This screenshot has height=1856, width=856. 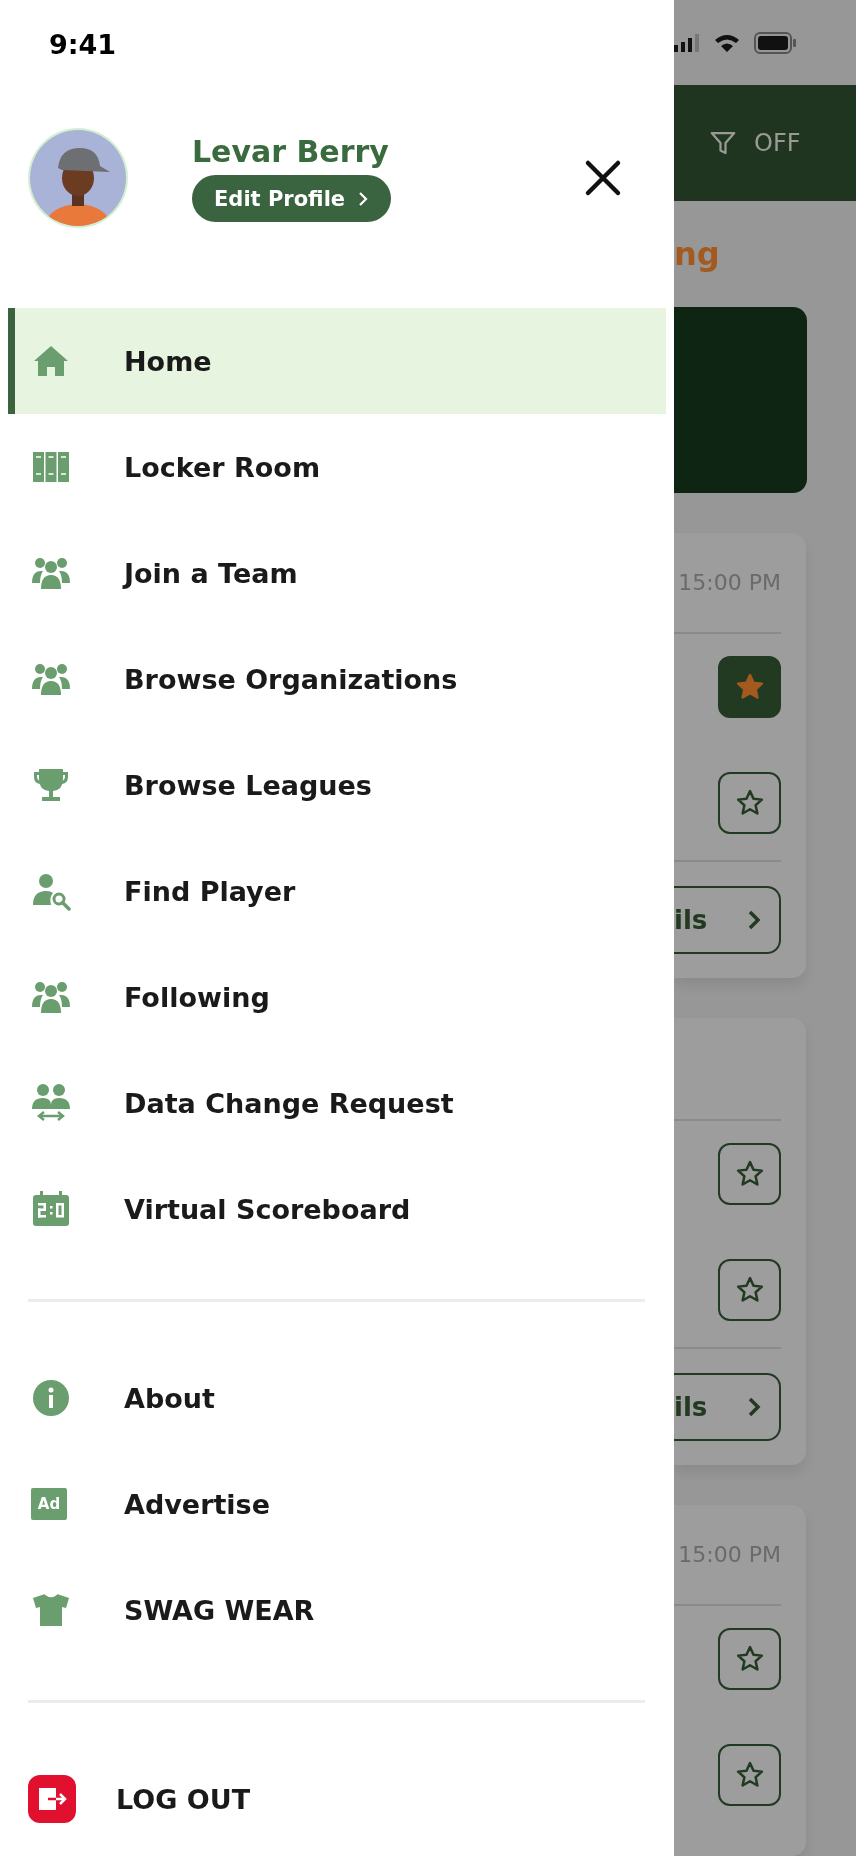 I want to click on logout-label: LOG OUT, so click(x=183, y=1799).